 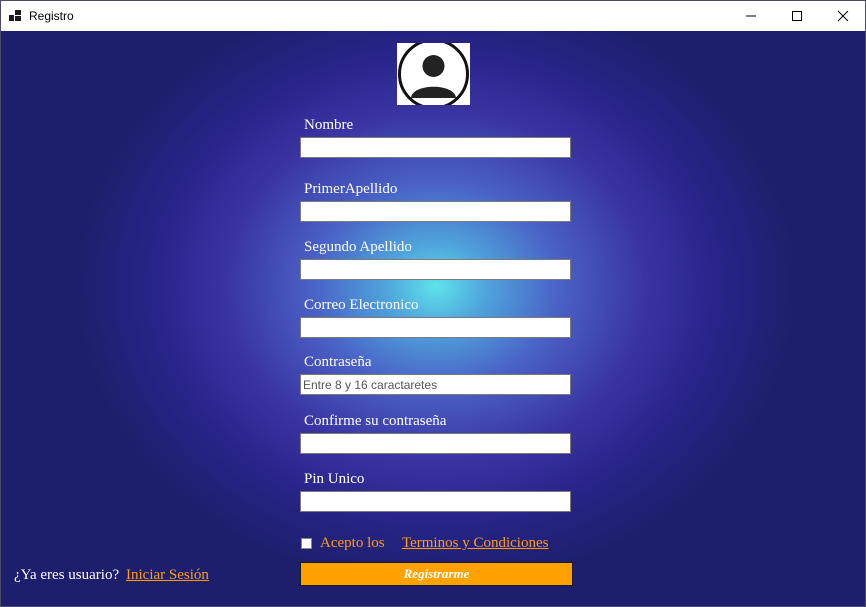 I want to click on close-icon, so click(x=843, y=16).